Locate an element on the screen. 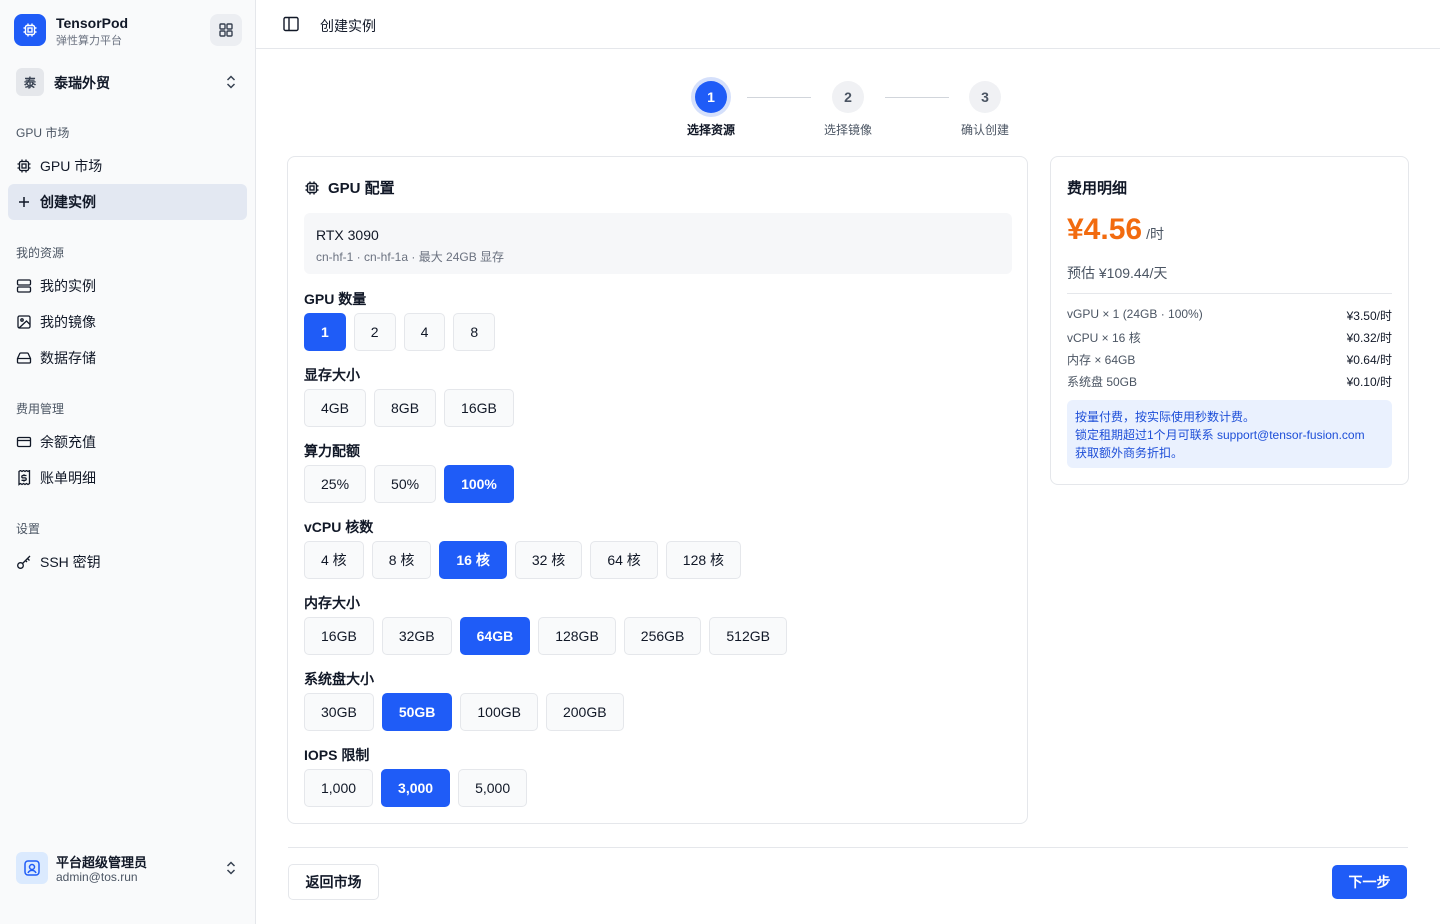  gpu-name: RTX 3090 is located at coordinates (347, 235).